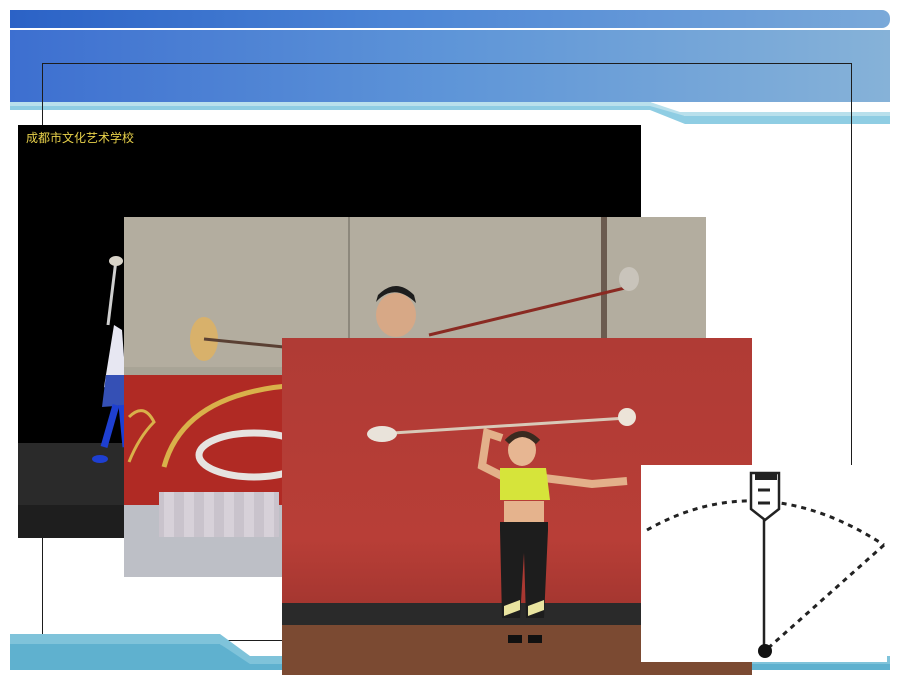 Image resolution: width=900 pixels, height=675 pixels. I want to click on swing-arc-diagram-icon, so click(765, 564).